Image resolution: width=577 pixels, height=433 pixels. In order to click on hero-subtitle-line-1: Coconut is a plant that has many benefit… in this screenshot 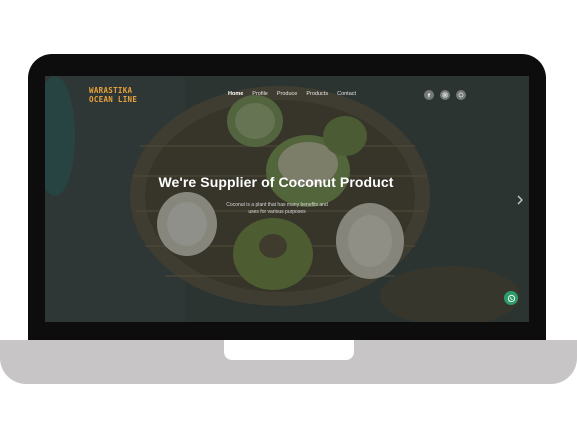, I will do `click(277, 205)`.